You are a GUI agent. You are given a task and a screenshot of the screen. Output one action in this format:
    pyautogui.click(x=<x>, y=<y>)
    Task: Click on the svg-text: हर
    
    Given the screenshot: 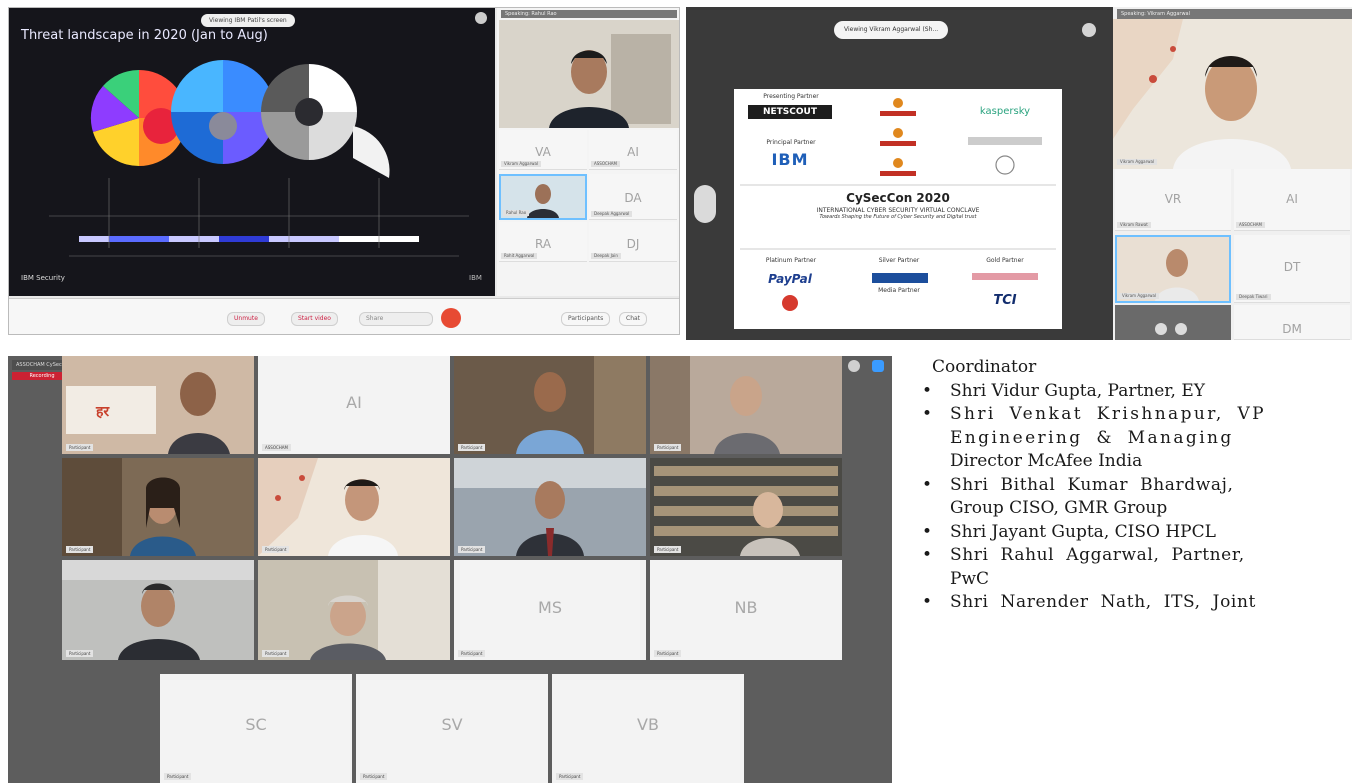 What is the action you would take?
    pyautogui.click(x=102, y=412)
    